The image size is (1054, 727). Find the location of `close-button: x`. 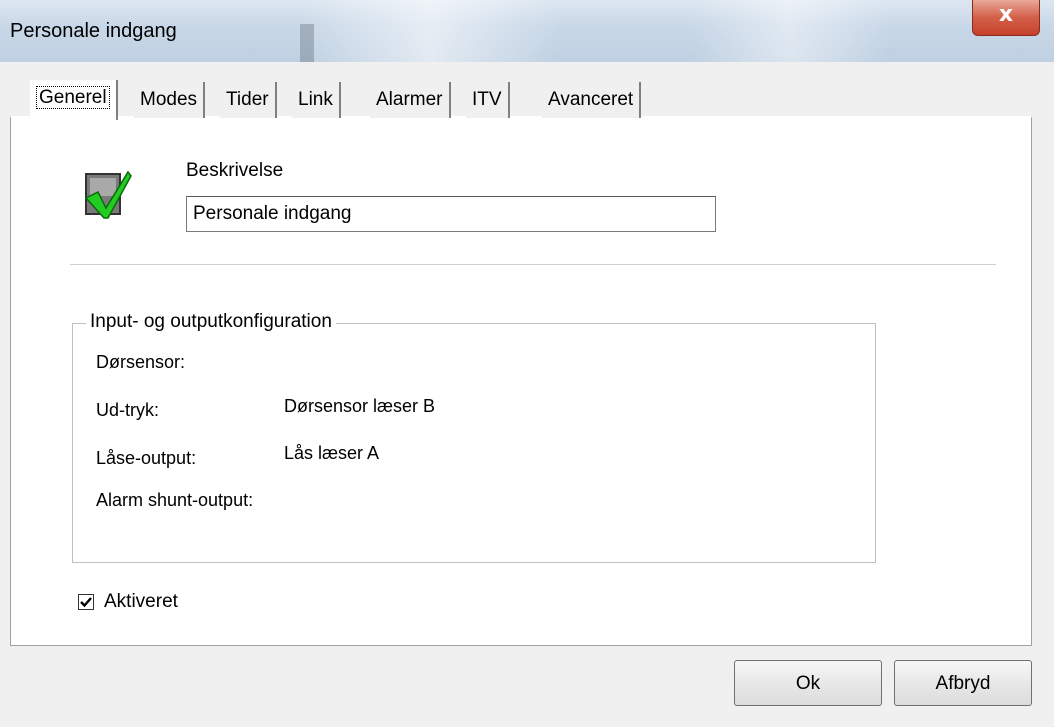

close-button: x is located at coordinates (1006, 18).